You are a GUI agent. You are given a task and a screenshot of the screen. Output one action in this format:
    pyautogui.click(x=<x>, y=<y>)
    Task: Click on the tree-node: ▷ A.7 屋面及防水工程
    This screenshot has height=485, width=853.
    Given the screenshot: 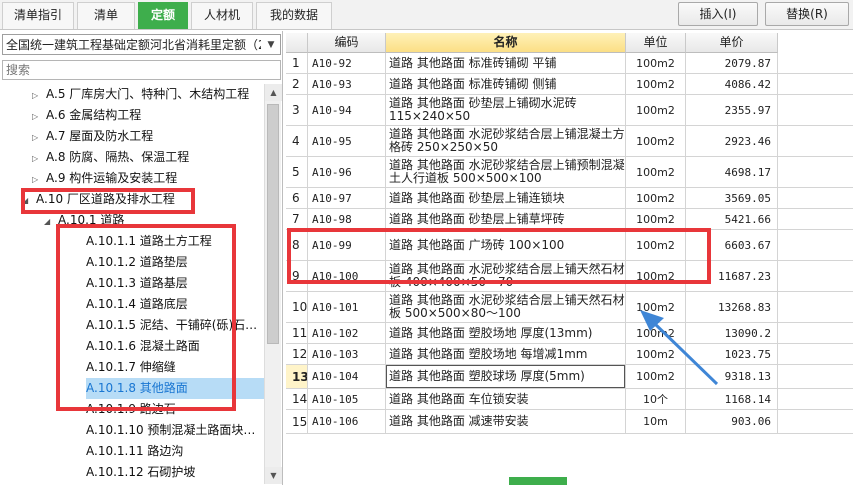 What is the action you would take?
    pyautogui.click(x=92, y=136)
    